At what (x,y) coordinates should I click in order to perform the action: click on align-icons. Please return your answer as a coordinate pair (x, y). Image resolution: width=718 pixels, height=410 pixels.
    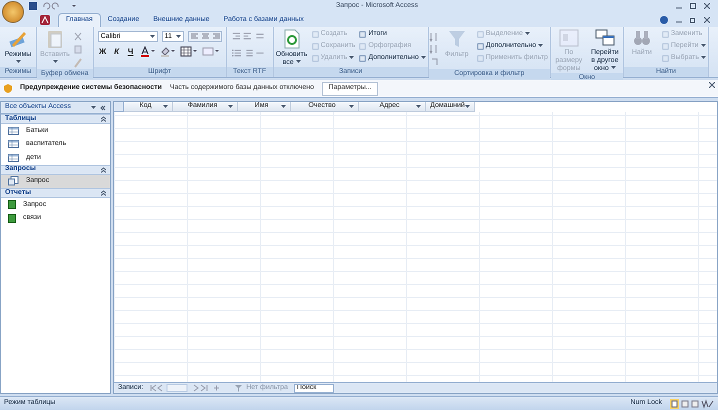
    Looking at the image, I should click on (205, 36).